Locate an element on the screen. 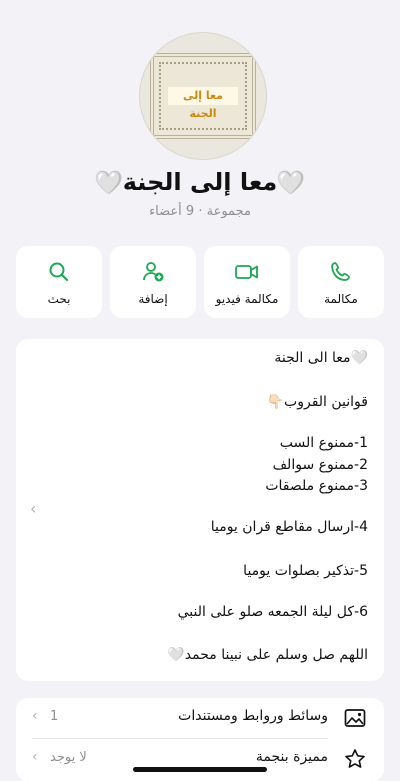  avatar-text: معا إلى الجنة is located at coordinates (203, 103).